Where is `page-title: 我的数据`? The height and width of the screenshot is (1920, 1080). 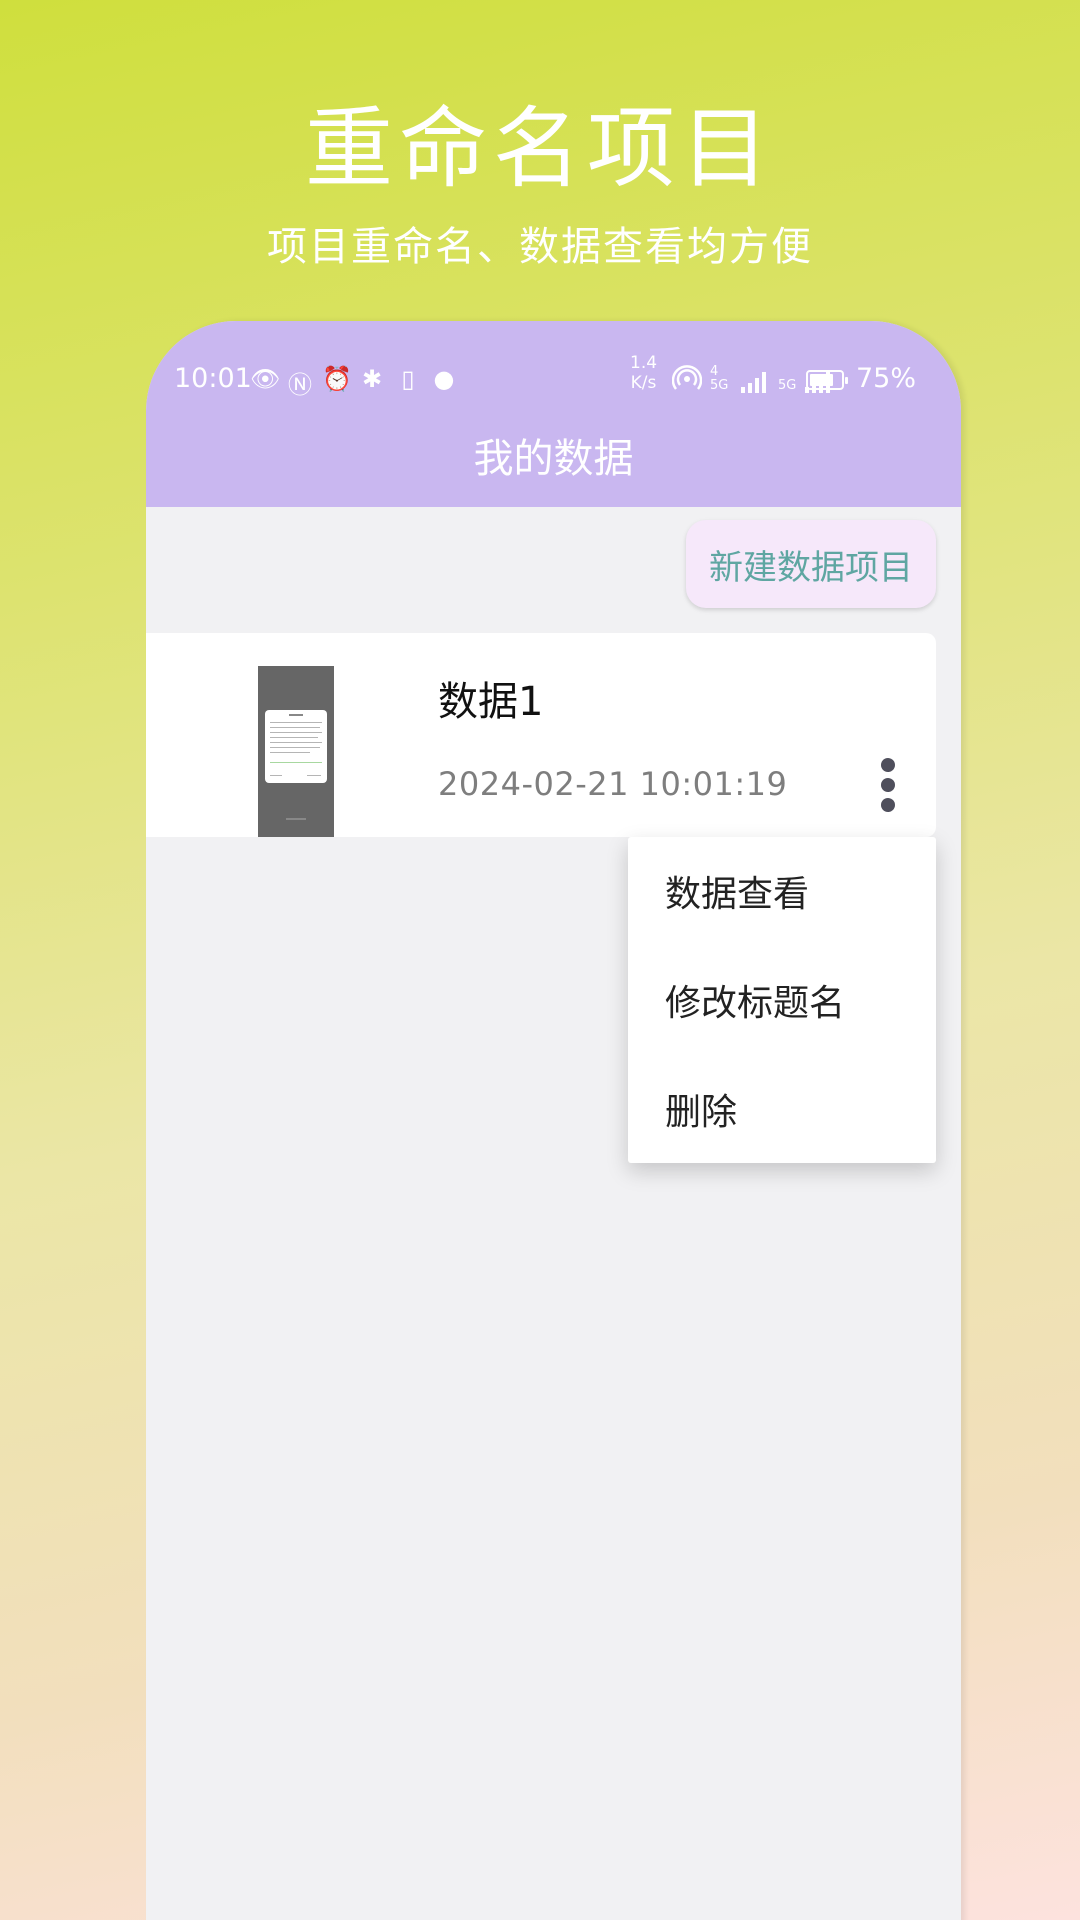 page-title: 我的数据 is located at coordinates (553, 459).